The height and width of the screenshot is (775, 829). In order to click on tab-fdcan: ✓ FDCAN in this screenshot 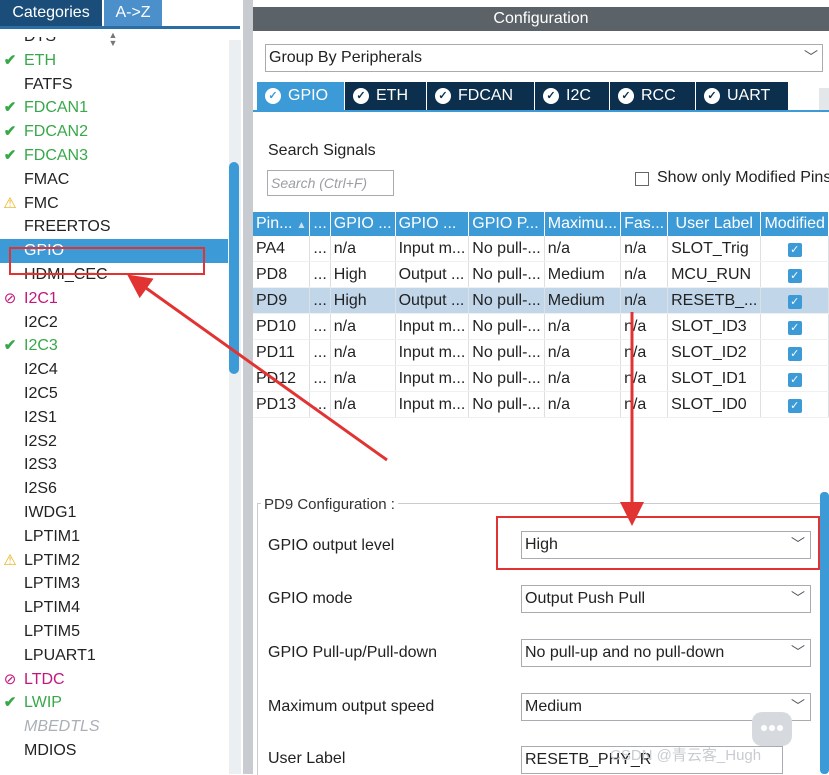, I will do `click(481, 96)`.